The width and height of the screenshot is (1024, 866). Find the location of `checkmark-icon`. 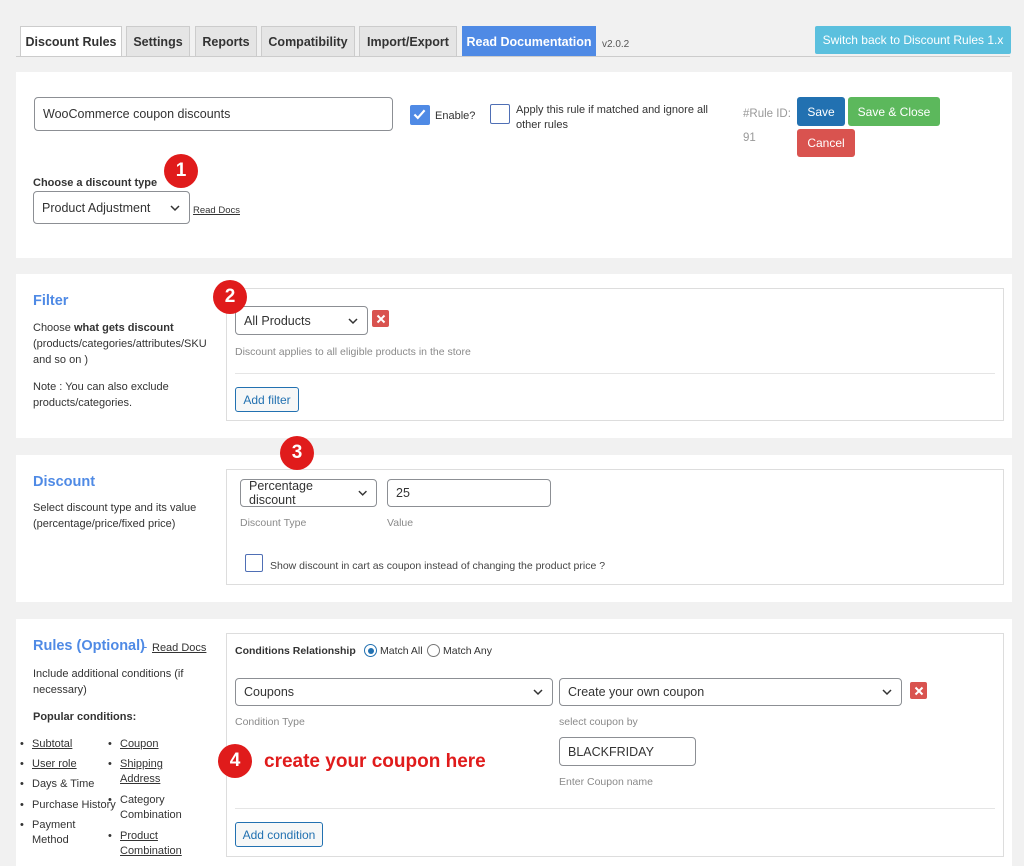

checkmark-icon is located at coordinates (419, 114).